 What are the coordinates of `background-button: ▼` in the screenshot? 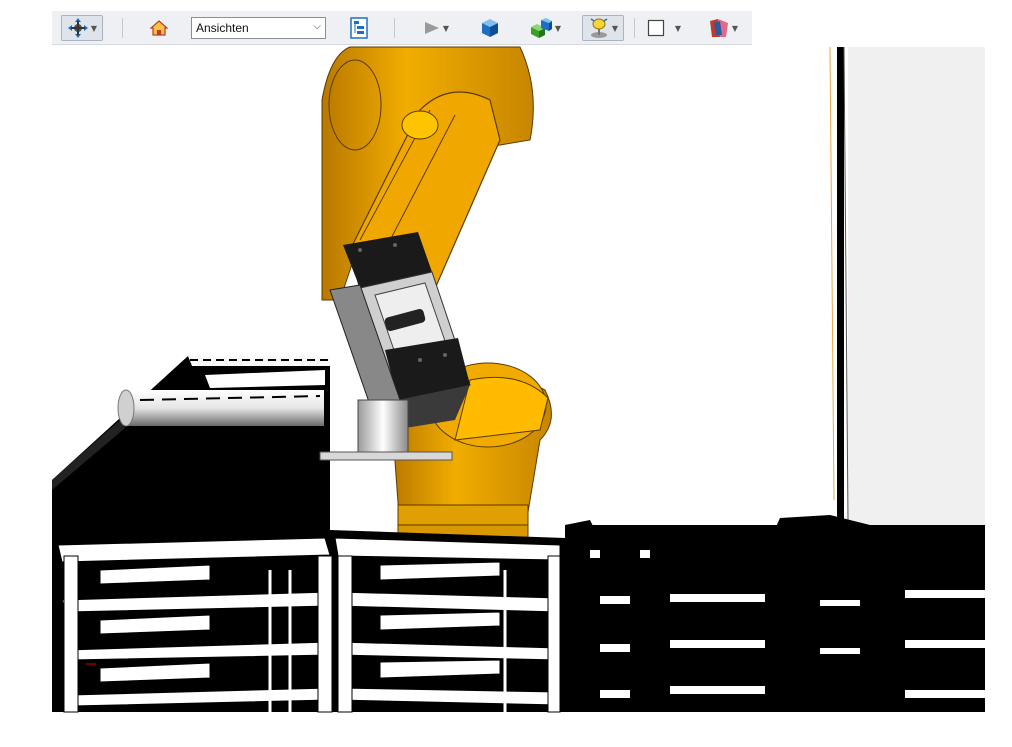 It's located at (664, 28).